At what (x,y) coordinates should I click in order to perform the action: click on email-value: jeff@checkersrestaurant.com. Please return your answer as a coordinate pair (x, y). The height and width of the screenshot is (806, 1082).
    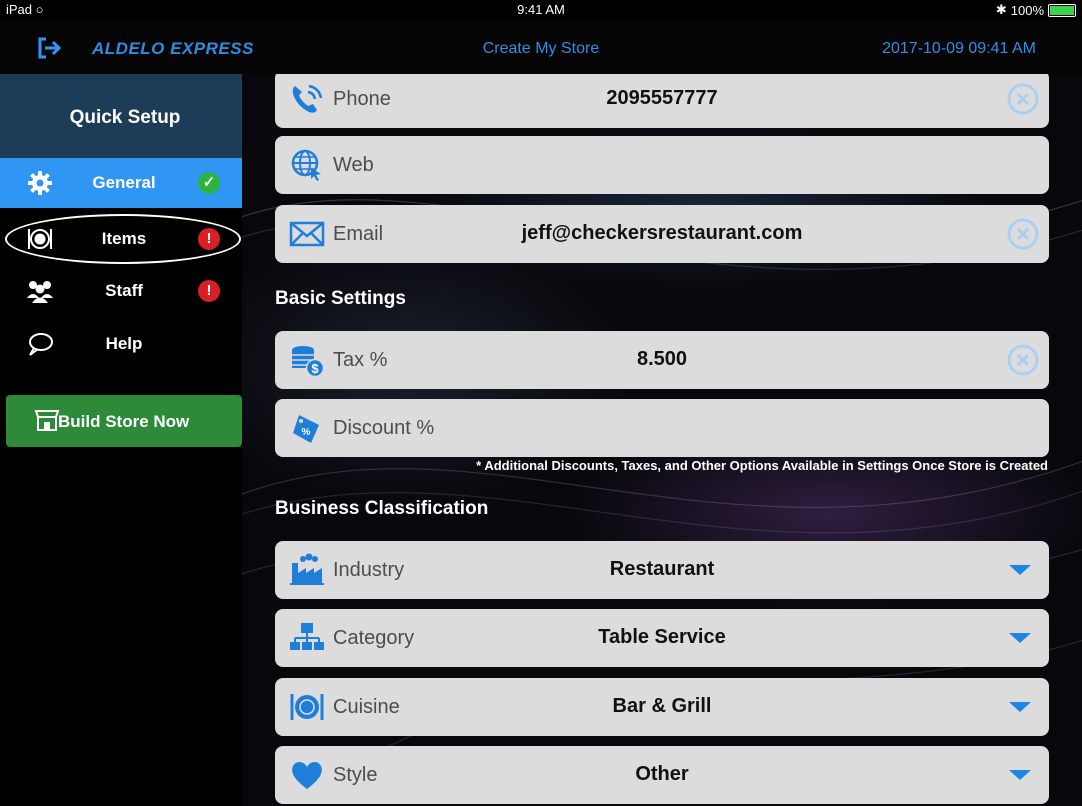
    Looking at the image, I should click on (662, 233).